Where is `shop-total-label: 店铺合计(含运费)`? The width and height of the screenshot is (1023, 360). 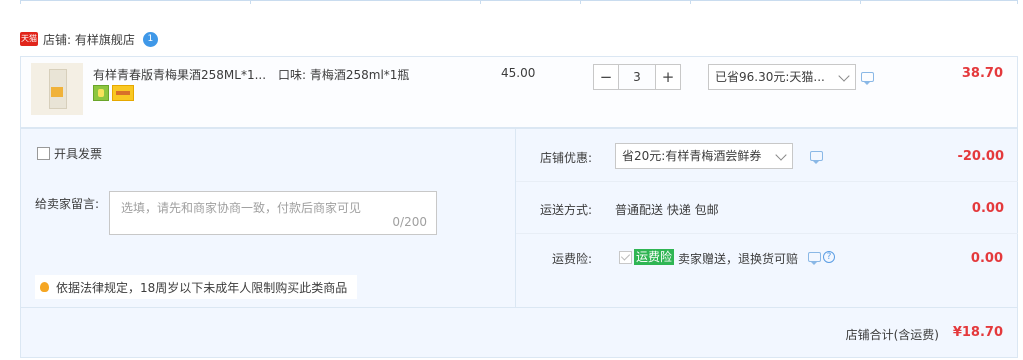
shop-total-label: 店铺合计(含运费) is located at coordinates (892, 335).